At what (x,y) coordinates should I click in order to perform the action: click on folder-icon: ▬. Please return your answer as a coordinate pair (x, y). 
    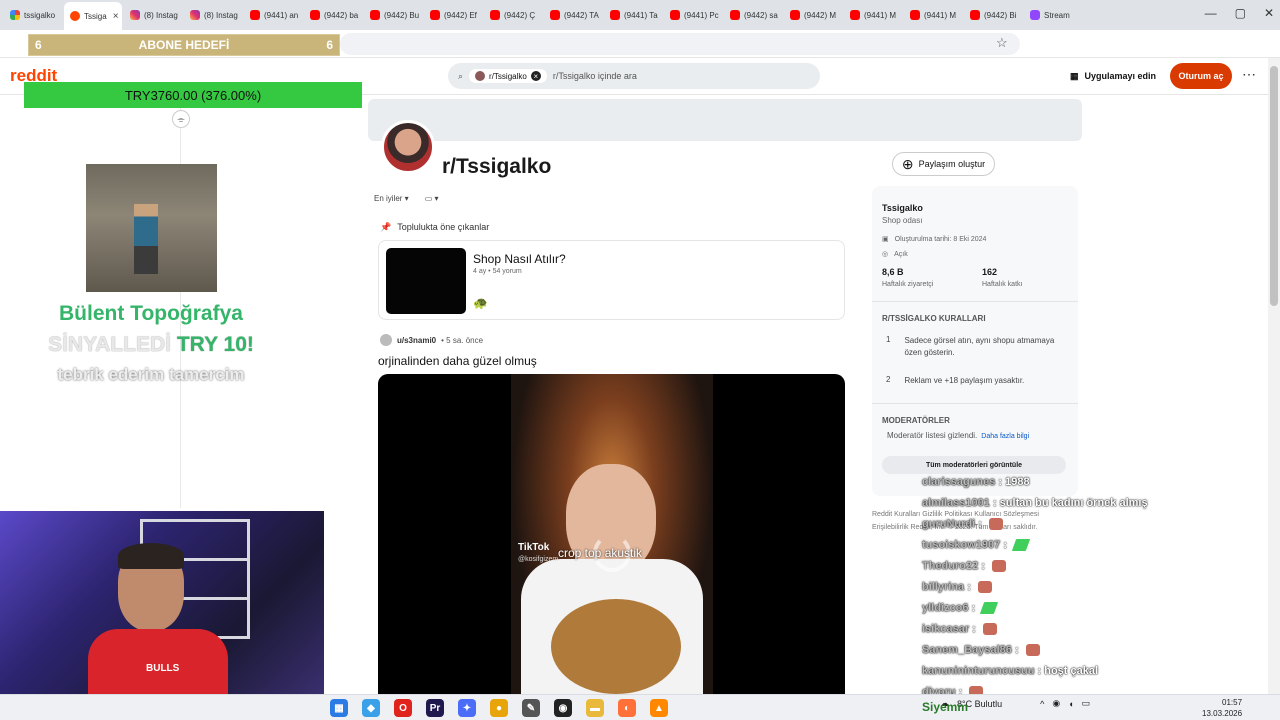
    Looking at the image, I should click on (595, 708).